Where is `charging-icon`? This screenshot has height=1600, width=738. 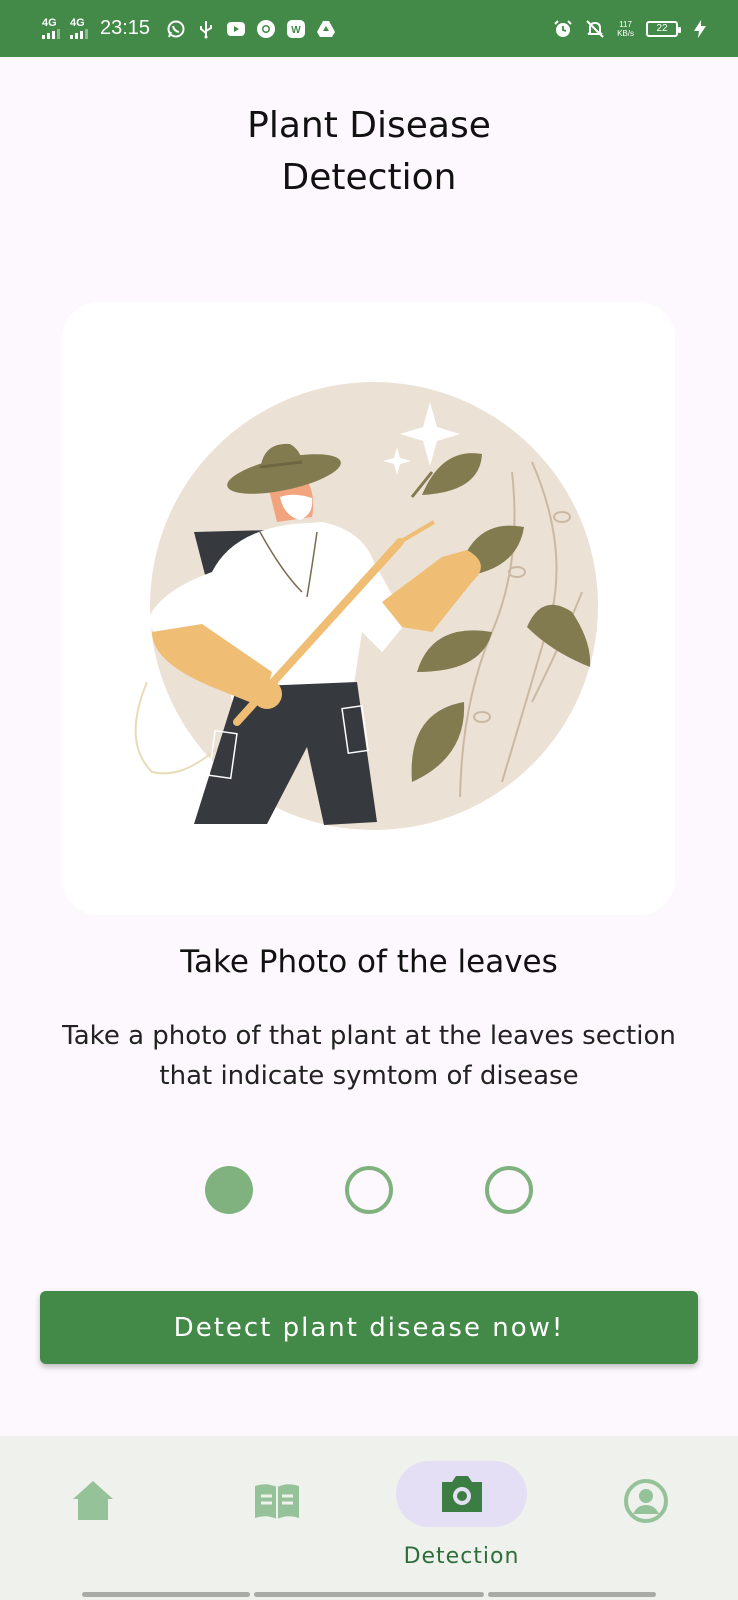 charging-icon is located at coordinates (700, 28).